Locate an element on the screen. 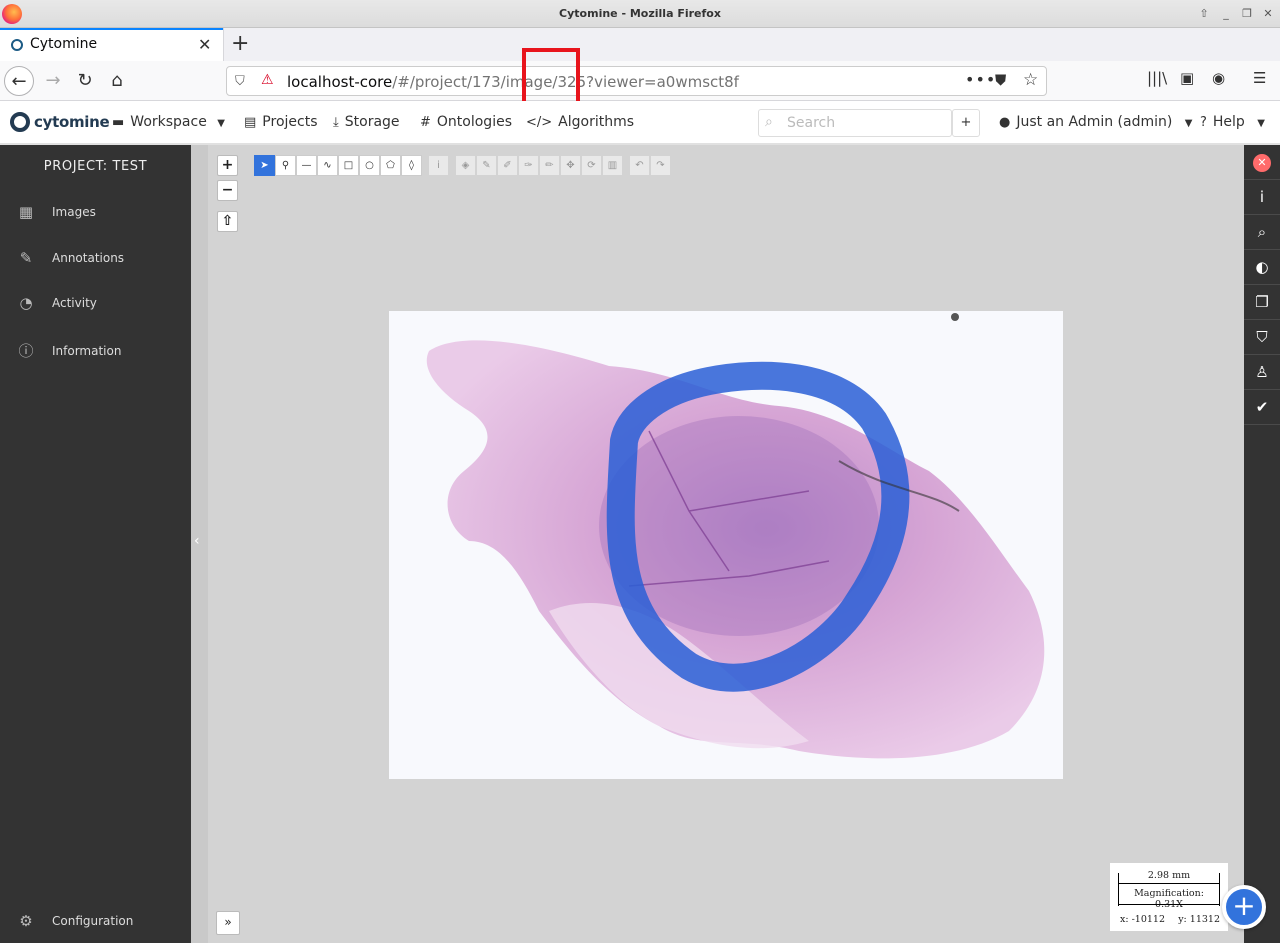  add-viewer-button: + is located at coordinates (1244, 907).